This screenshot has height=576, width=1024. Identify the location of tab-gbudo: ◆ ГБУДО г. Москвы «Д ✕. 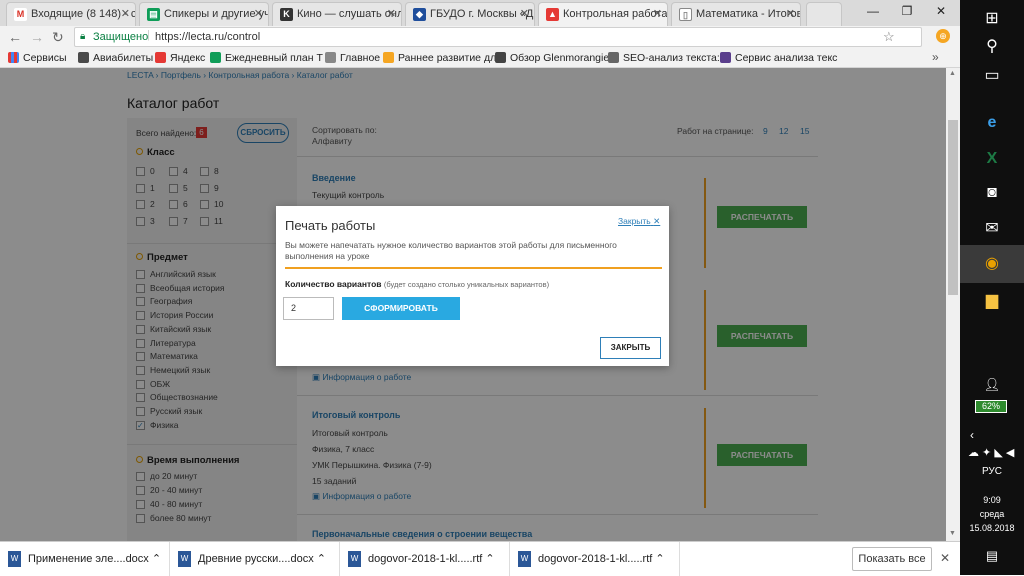
(470, 14).